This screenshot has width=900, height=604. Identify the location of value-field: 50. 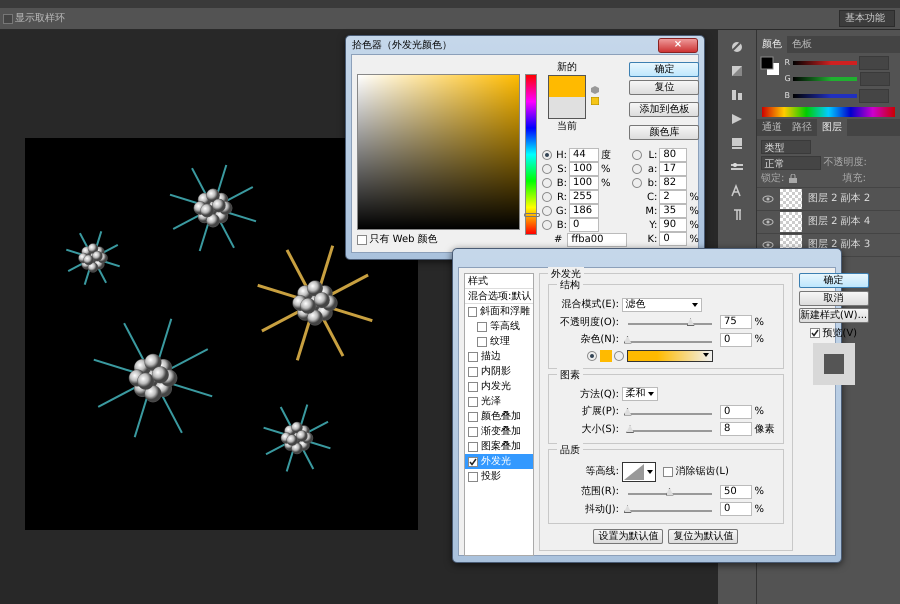
(736, 491).